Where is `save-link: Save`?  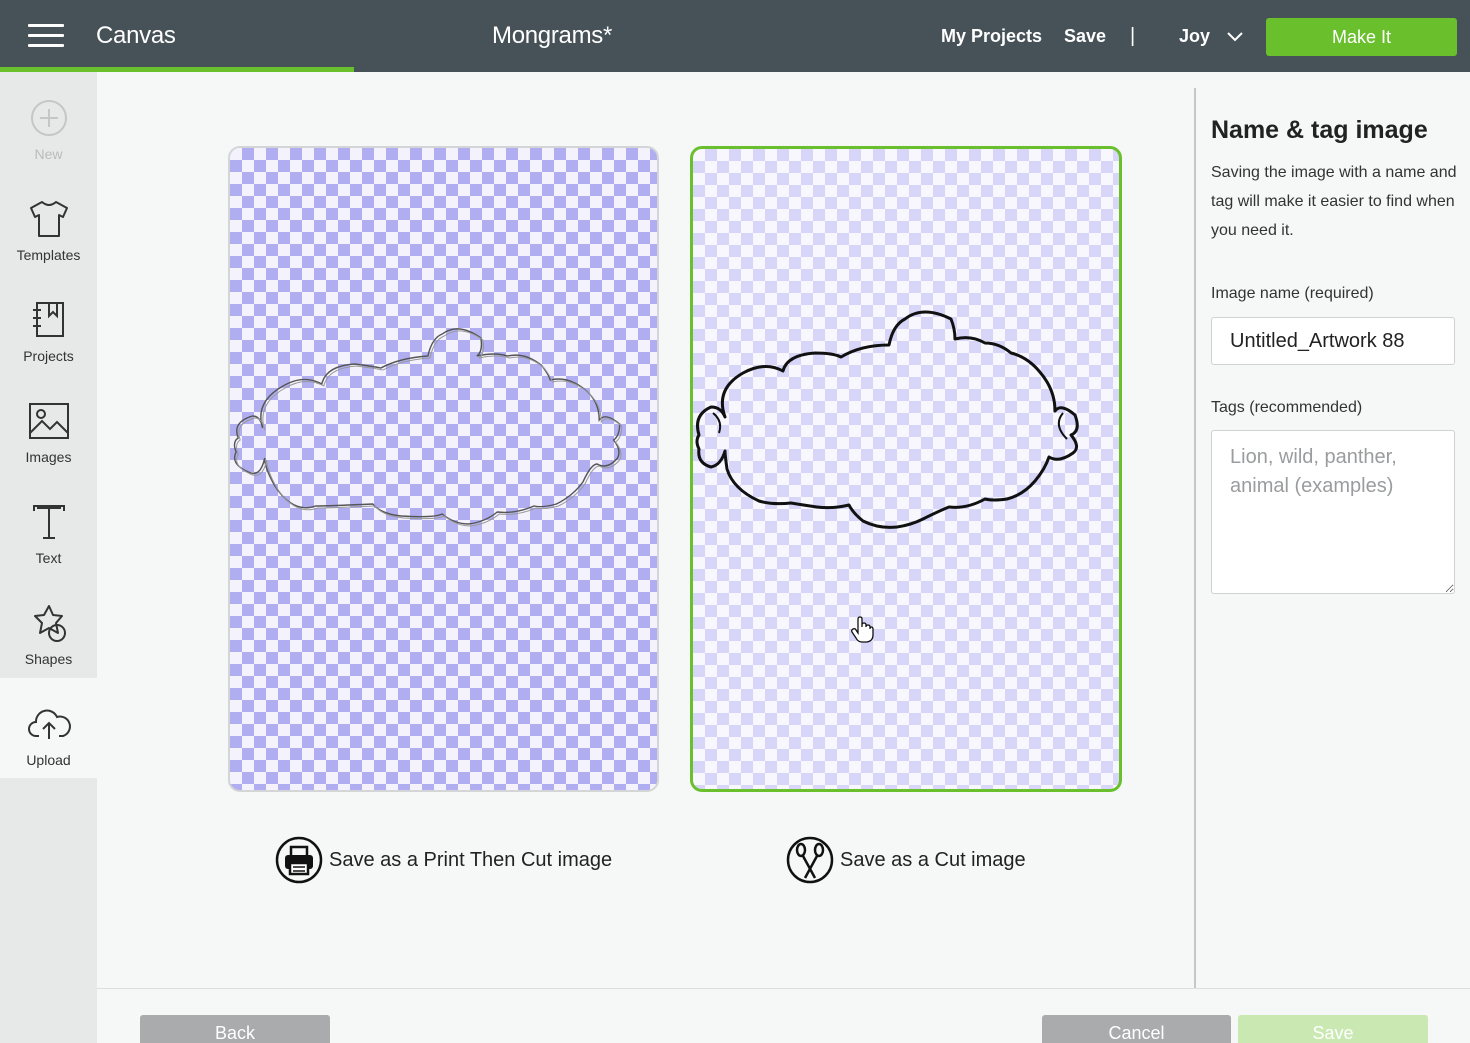 save-link: Save is located at coordinates (1085, 36).